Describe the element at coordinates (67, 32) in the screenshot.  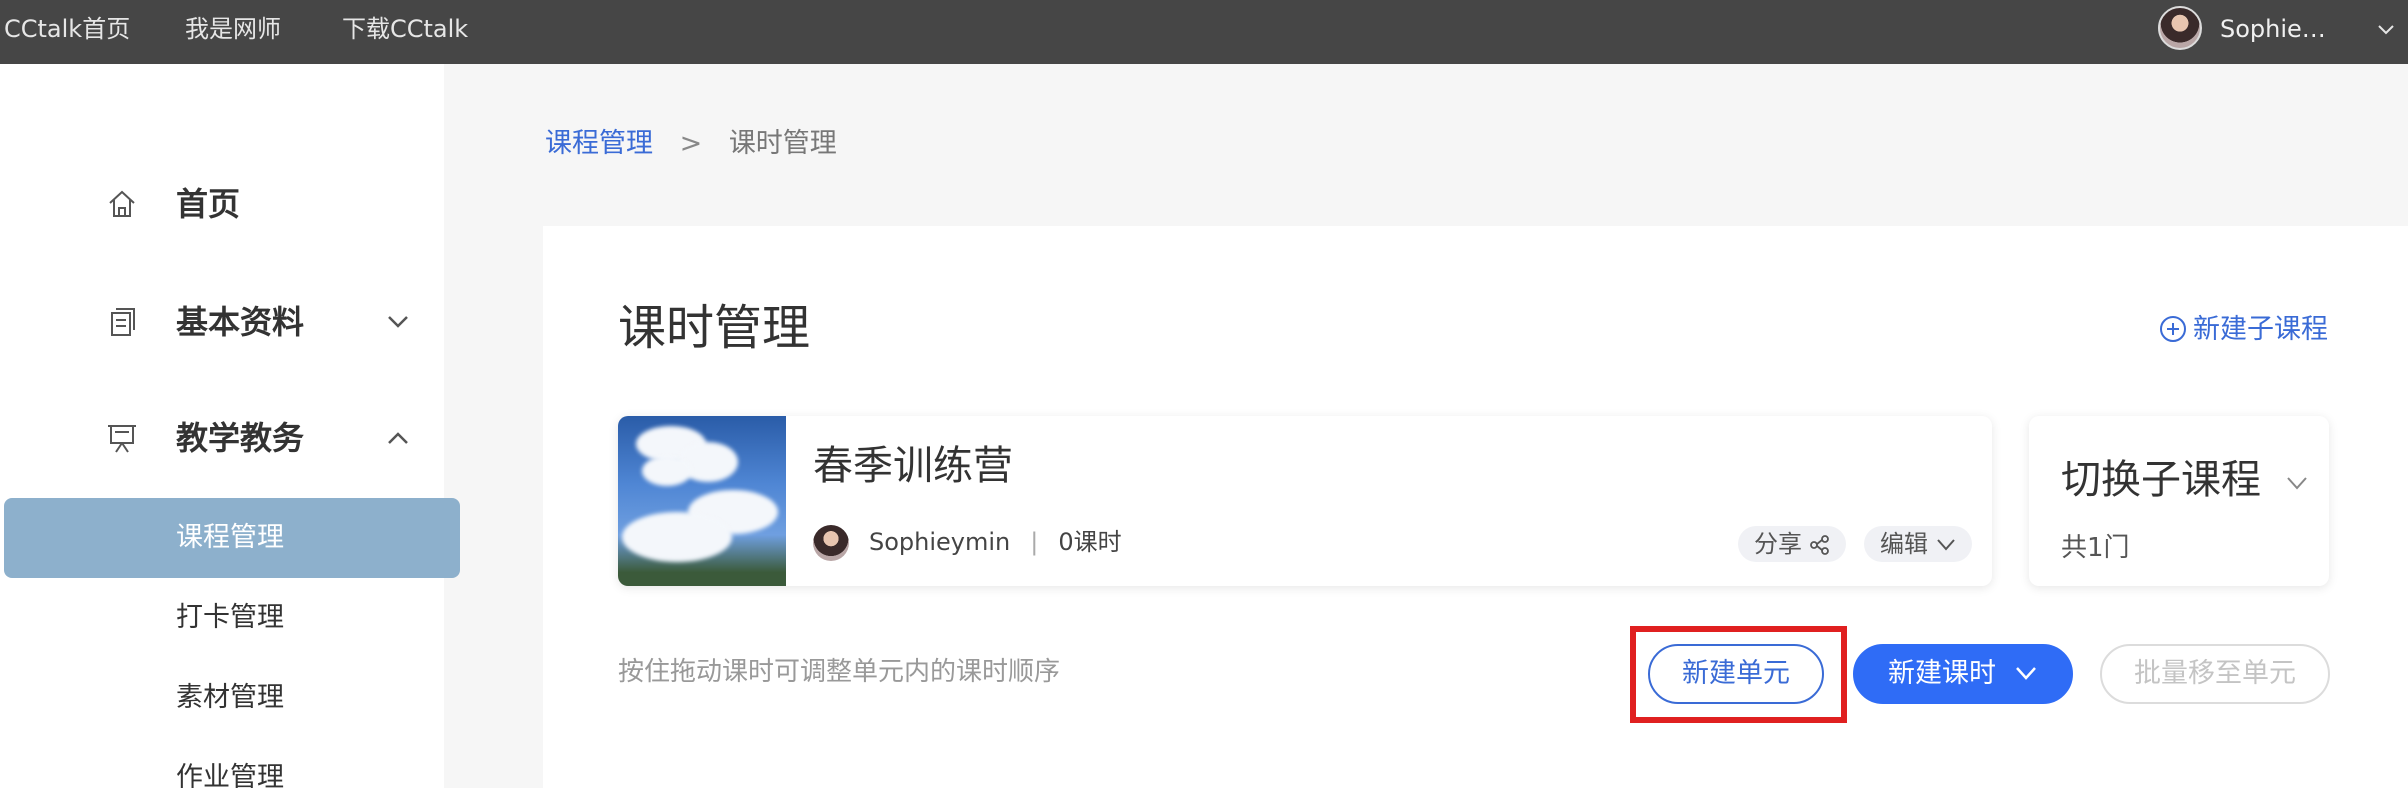
I see `nav-cctalk-home: CCtalk首页` at that location.